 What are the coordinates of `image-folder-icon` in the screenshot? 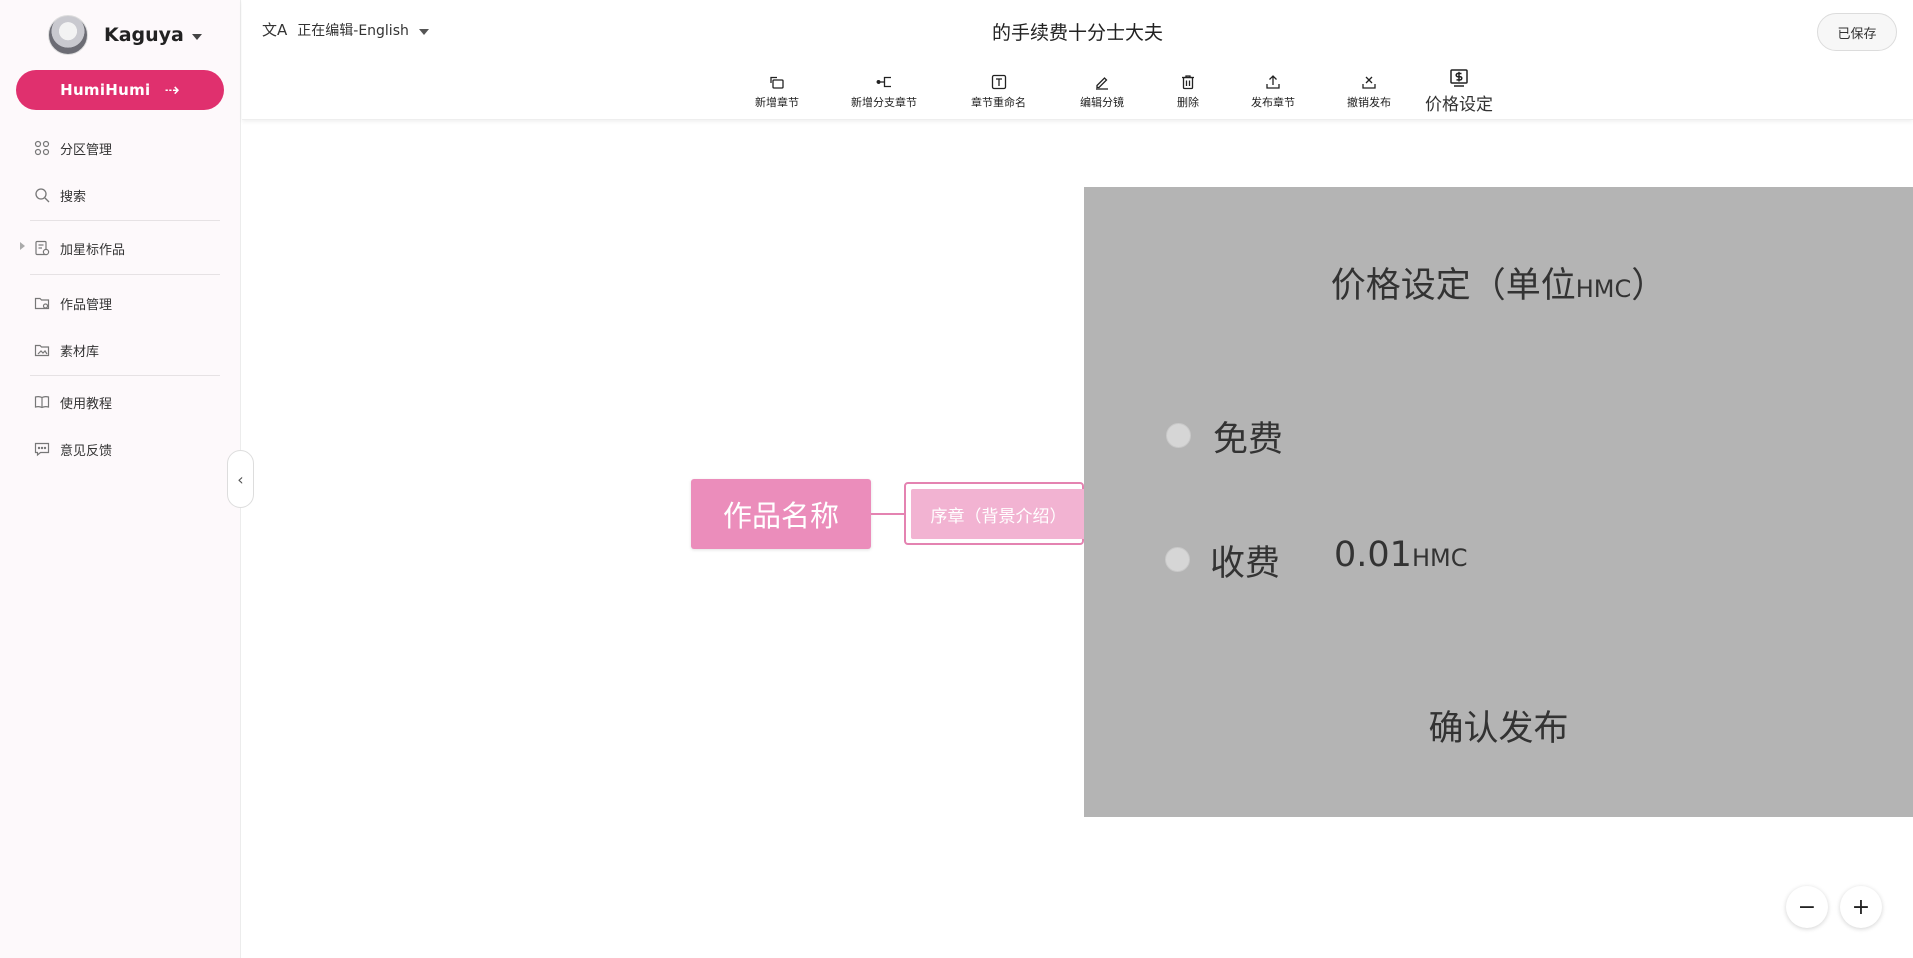 It's located at (42, 350).